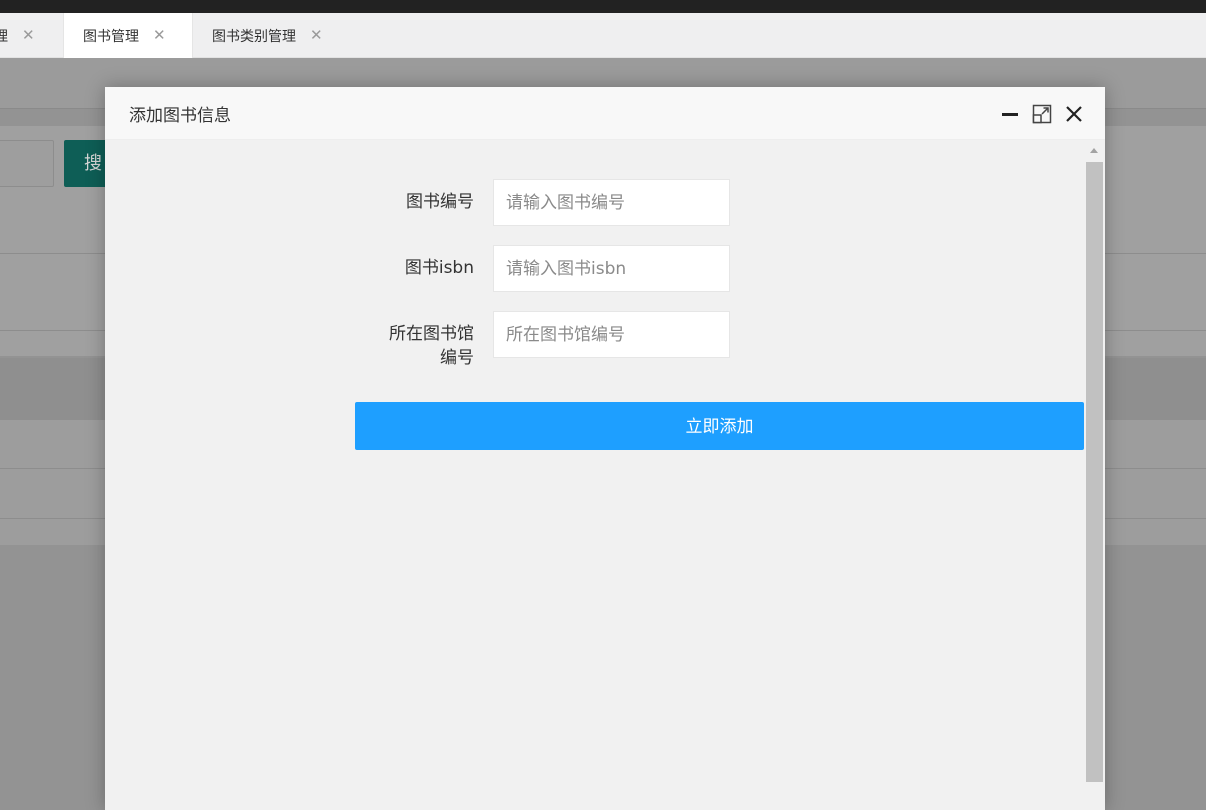 Image resolution: width=1206 pixels, height=810 pixels. What do you see at coordinates (603, 35) in the screenshot?
I see `tab-bar: 理 ✕ 图书管理 ✕ 图书类别管理 ✕` at bounding box center [603, 35].